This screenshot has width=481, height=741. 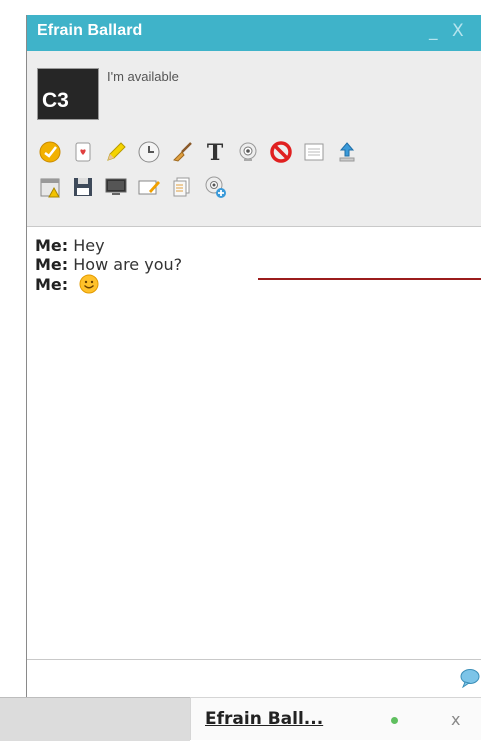 I want to click on avatar-text: C3, so click(x=55, y=100).